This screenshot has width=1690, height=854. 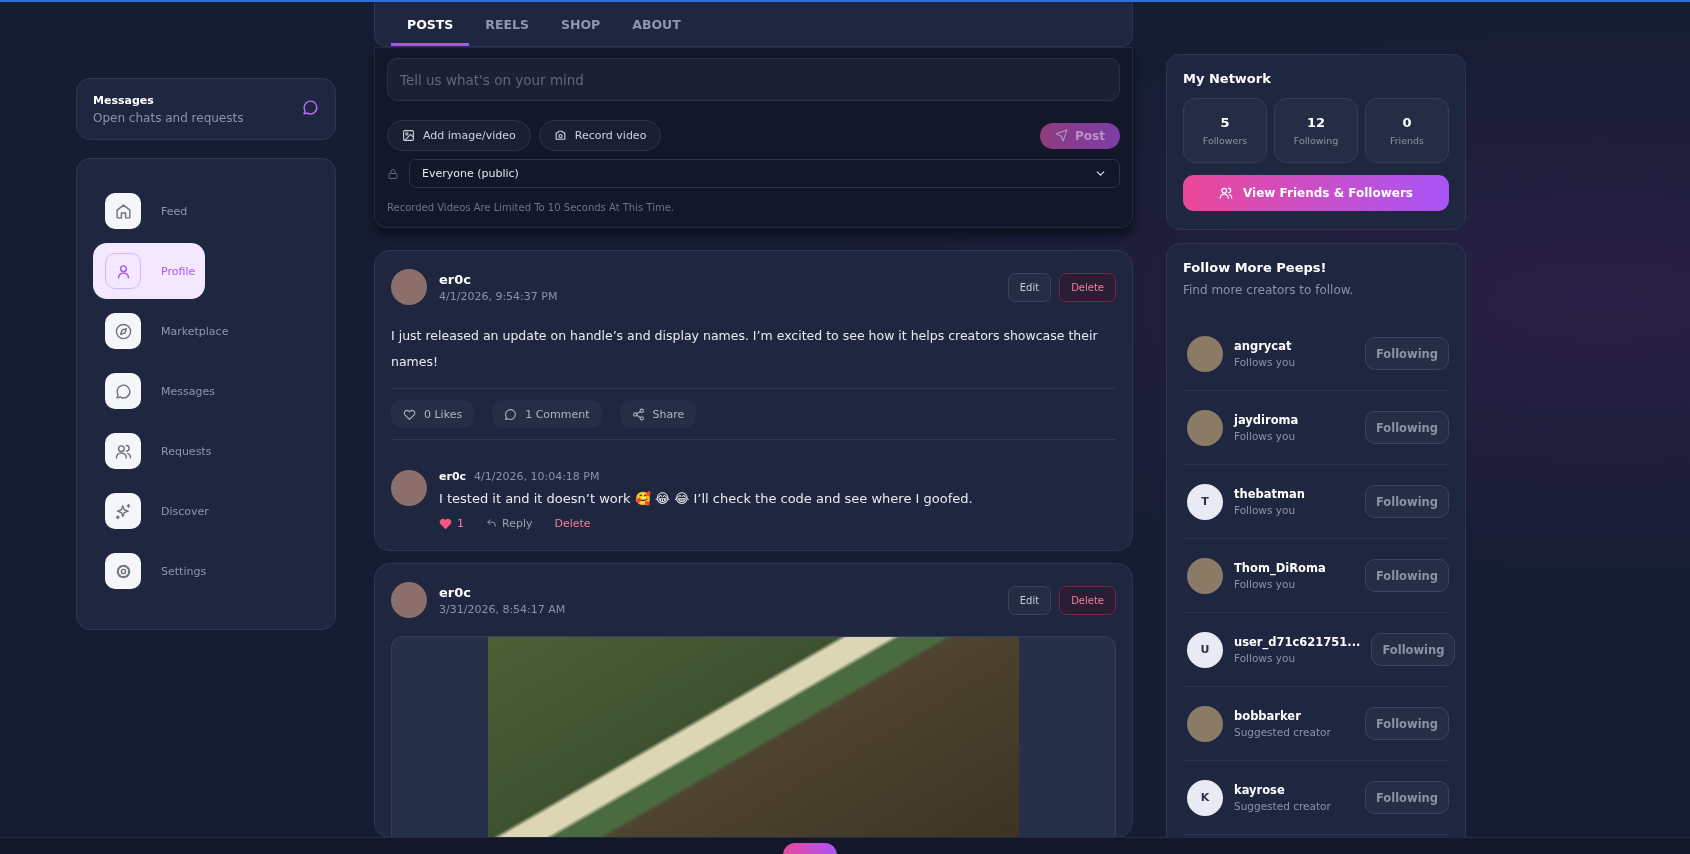 What do you see at coordinates (745, 349) in the screenshot?
I see `post-text: I just released an update on handle’s and display names. I’m excited to see how it helps creators showcase their names!` at bounding box center [745, 349].